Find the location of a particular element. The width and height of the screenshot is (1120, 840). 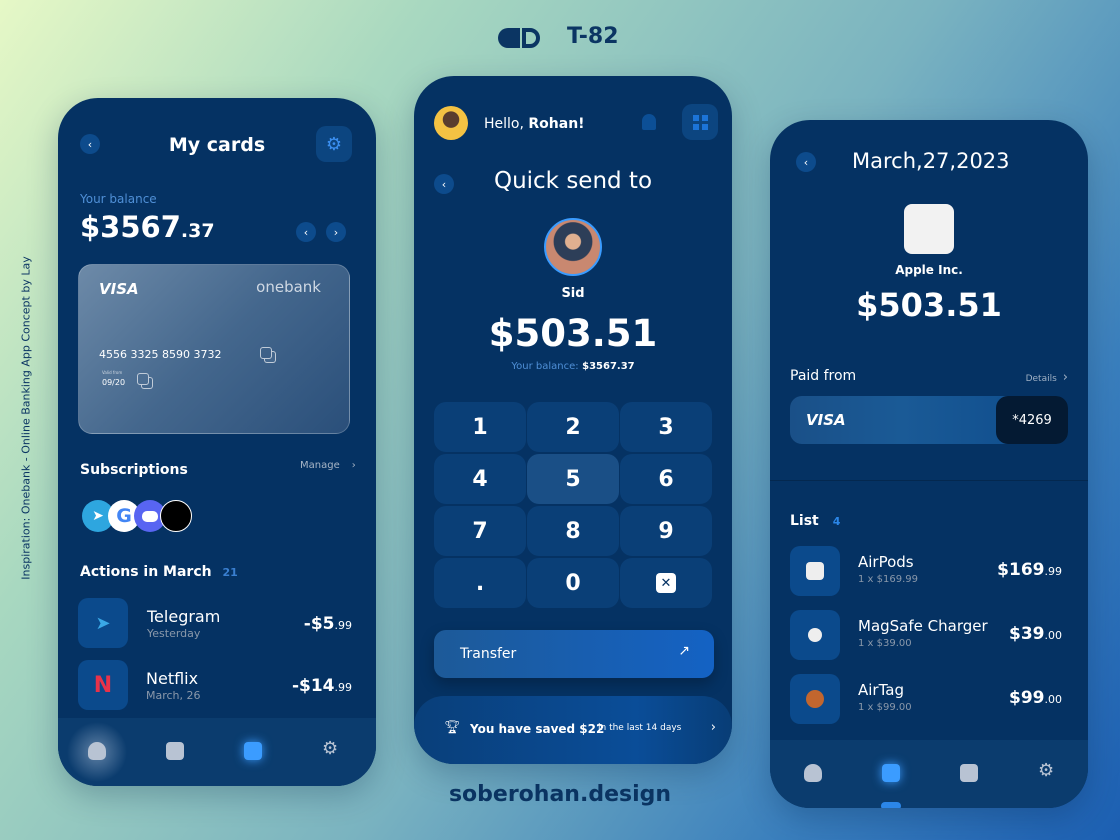

keypad-key: 9 is located at coordinates (666, 531).